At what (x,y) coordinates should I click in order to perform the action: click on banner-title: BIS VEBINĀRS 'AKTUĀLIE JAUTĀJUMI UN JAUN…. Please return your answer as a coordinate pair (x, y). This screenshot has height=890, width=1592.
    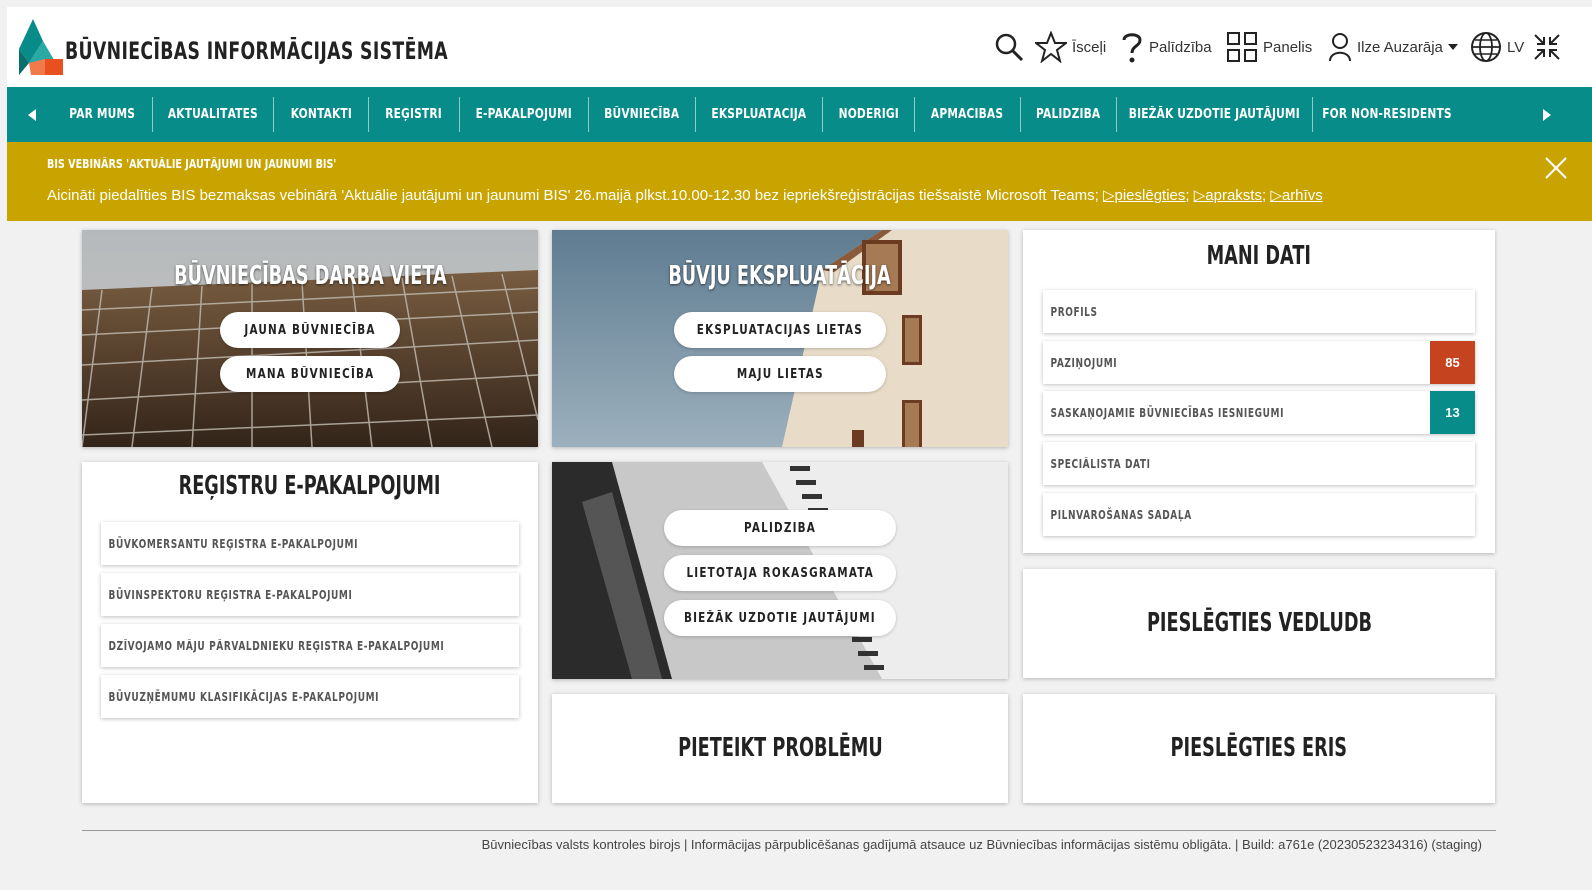
    Looking at the image, I should click on (192, 164).